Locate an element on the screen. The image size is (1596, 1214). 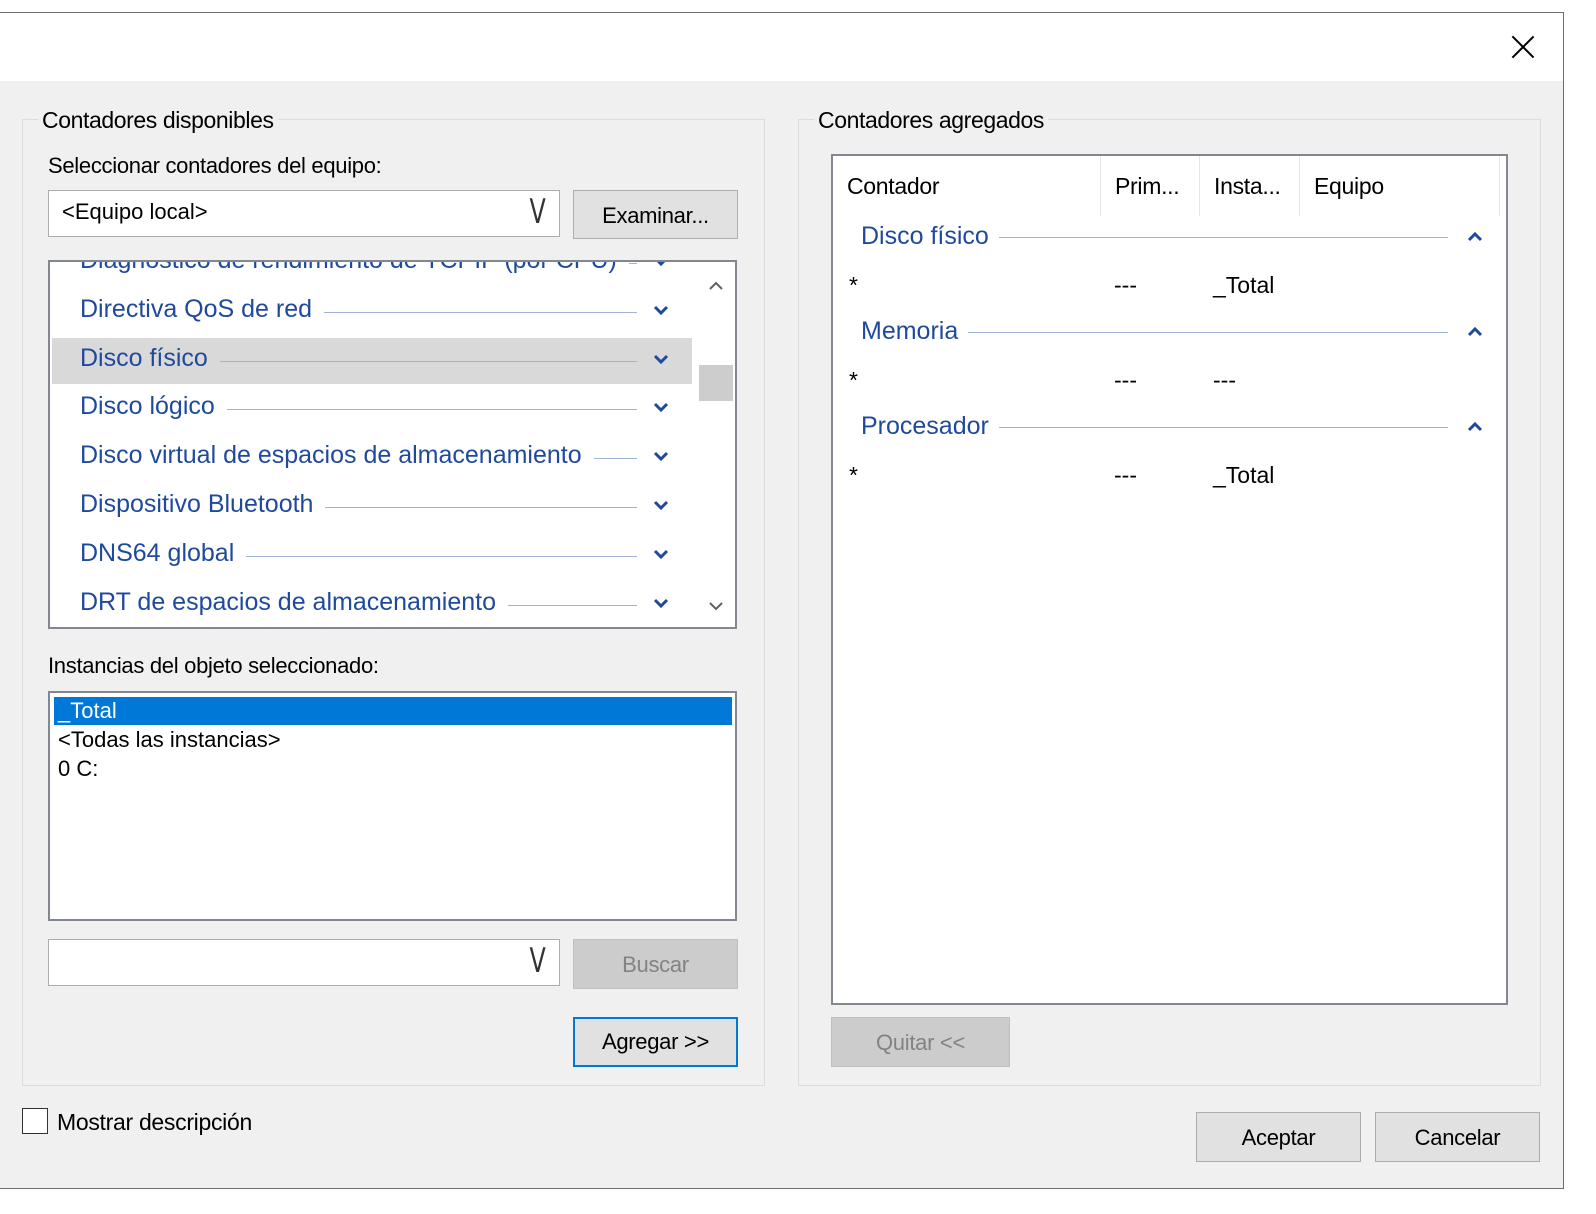
close-icon is located at coordinates (1523, 47).